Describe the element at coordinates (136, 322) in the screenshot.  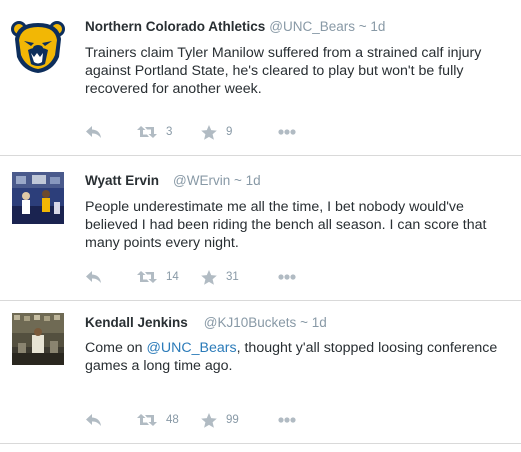
I see `display-name: Kendall Jenkins` at that location.